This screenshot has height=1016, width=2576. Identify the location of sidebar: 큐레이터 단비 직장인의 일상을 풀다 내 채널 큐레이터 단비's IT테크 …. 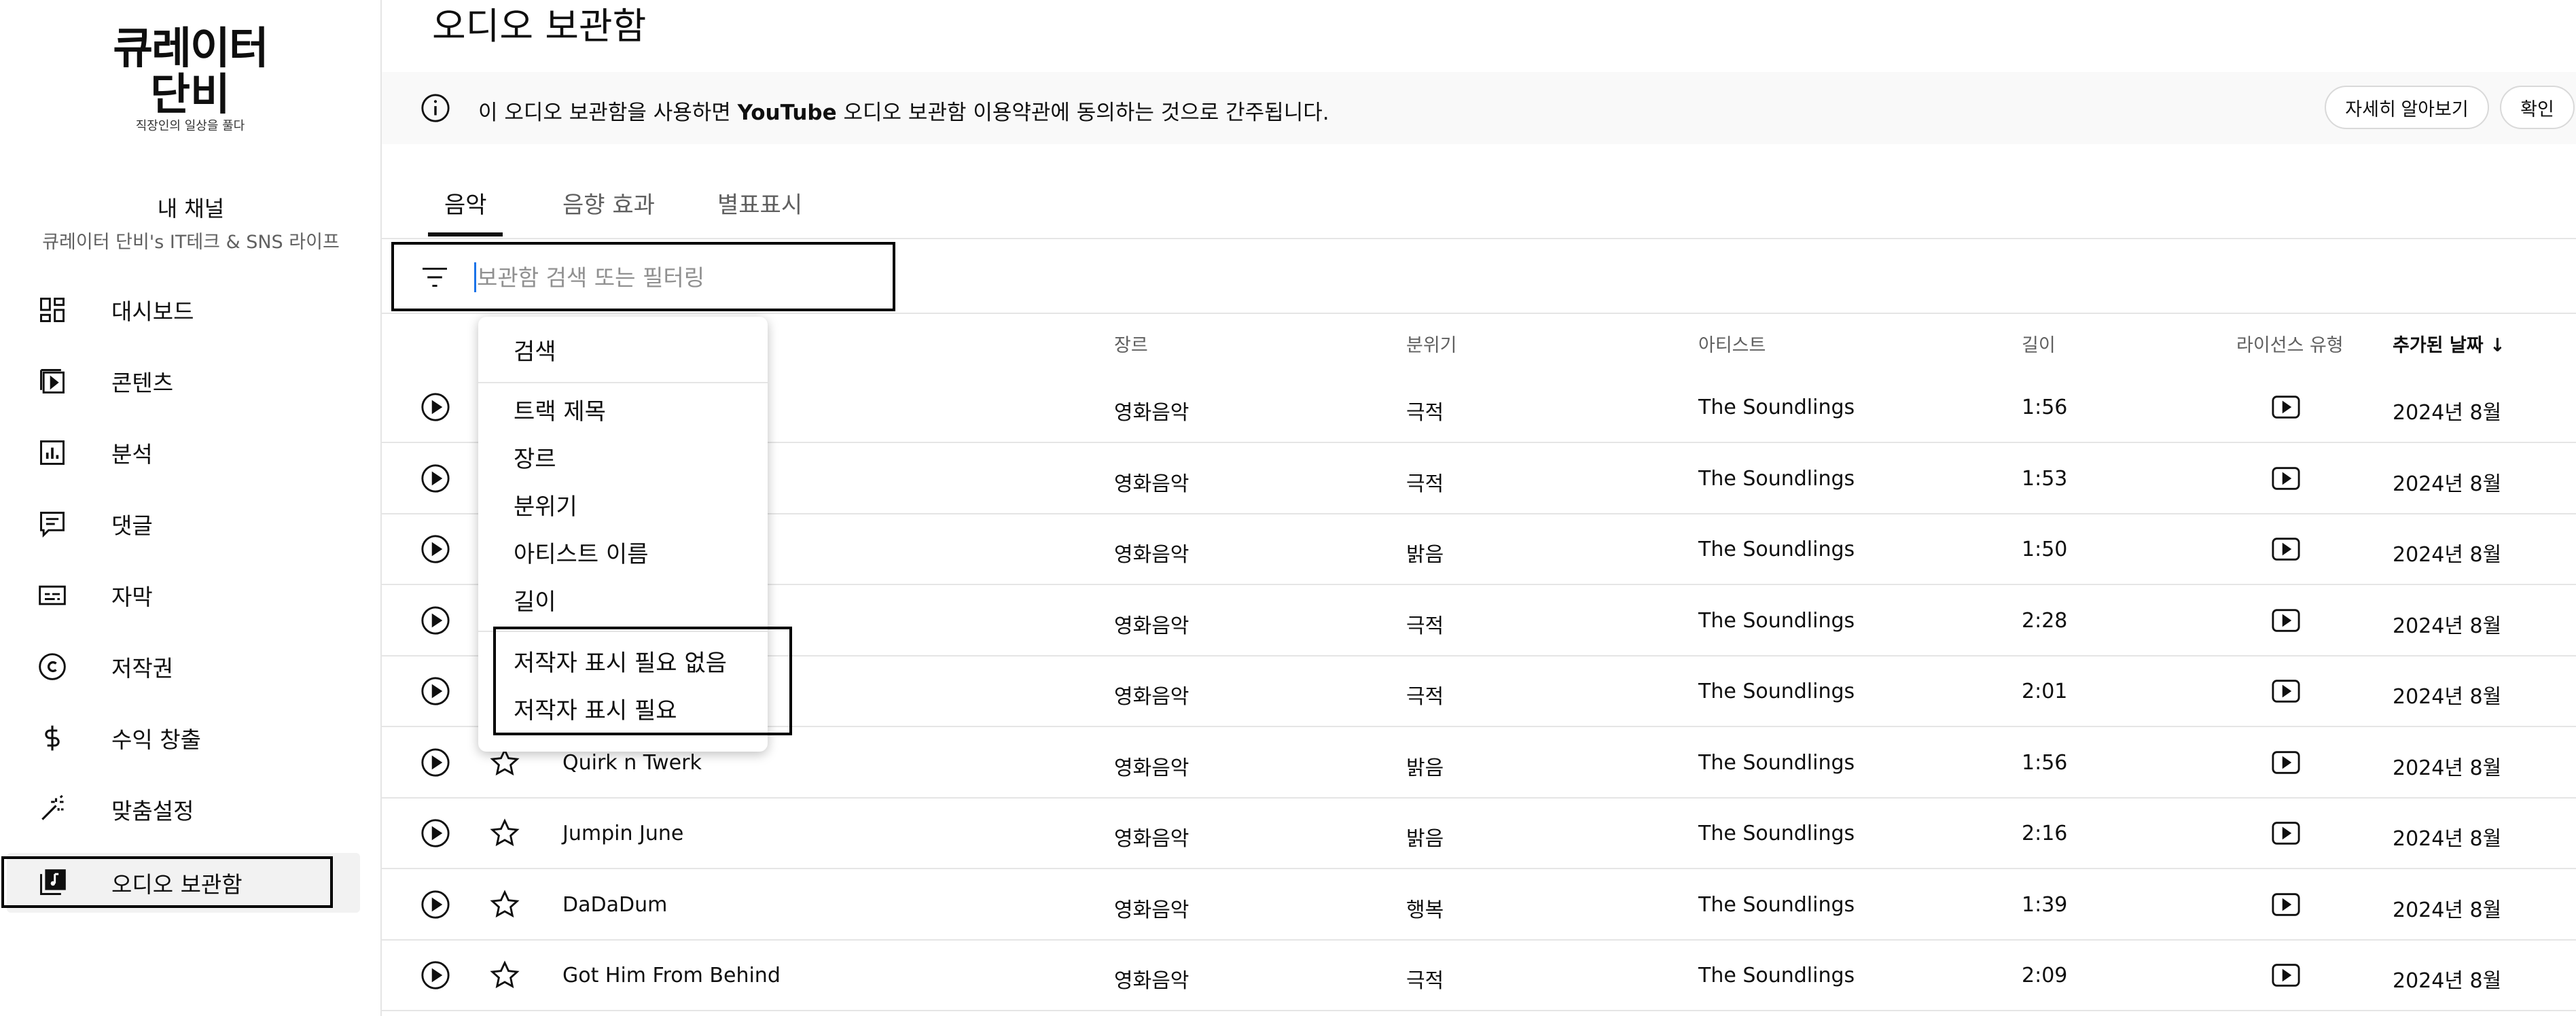
(191, 508).